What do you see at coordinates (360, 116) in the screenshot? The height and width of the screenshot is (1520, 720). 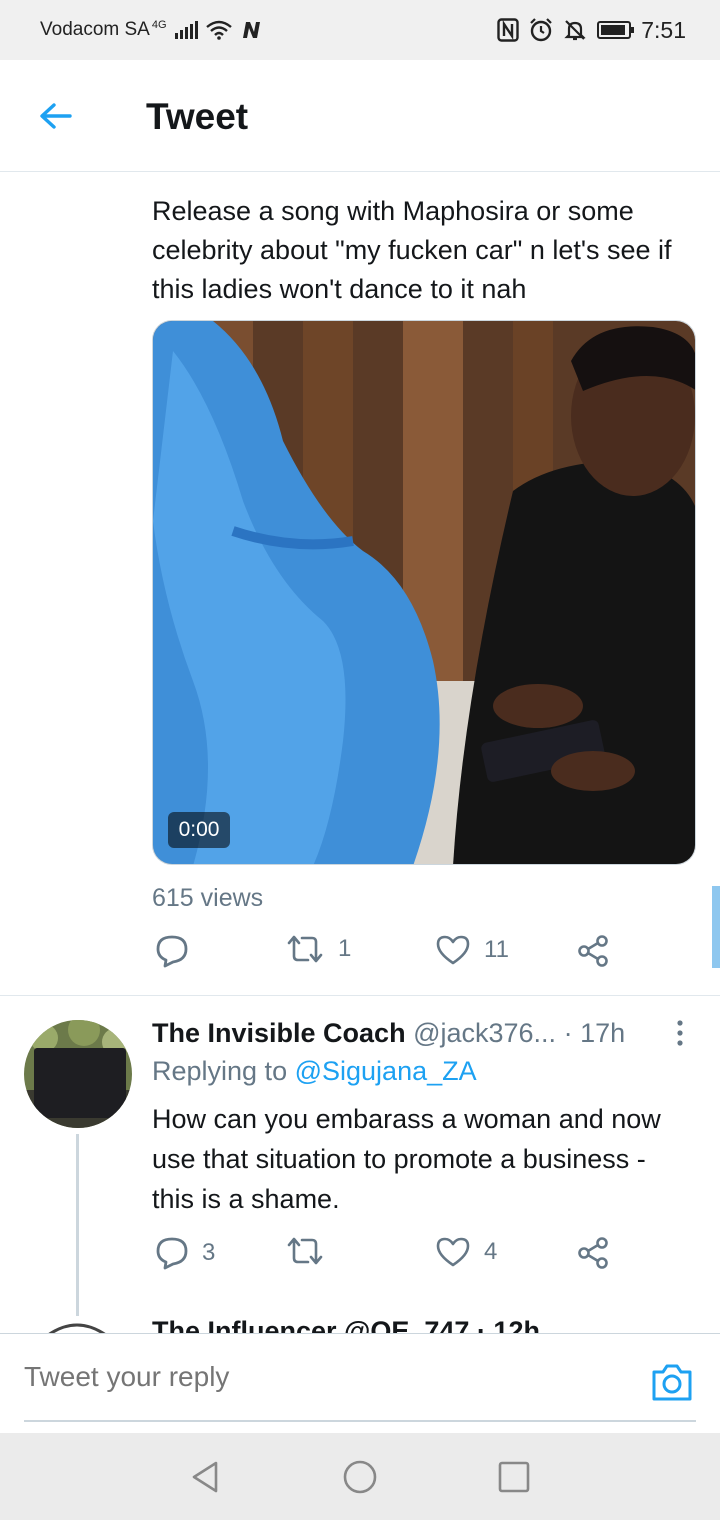 I see `top-app-bar: Tweet` at bounding box center [360, 116].